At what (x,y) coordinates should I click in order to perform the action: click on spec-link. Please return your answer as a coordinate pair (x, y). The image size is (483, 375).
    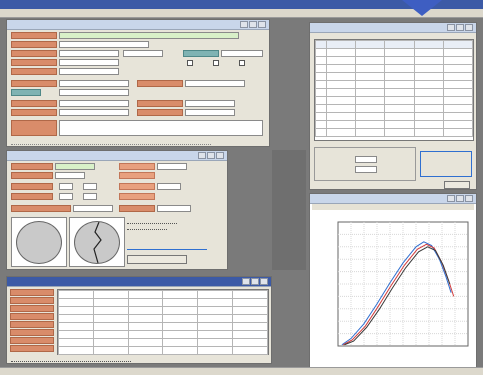
    Looking at the image, I should click on (167, 247).